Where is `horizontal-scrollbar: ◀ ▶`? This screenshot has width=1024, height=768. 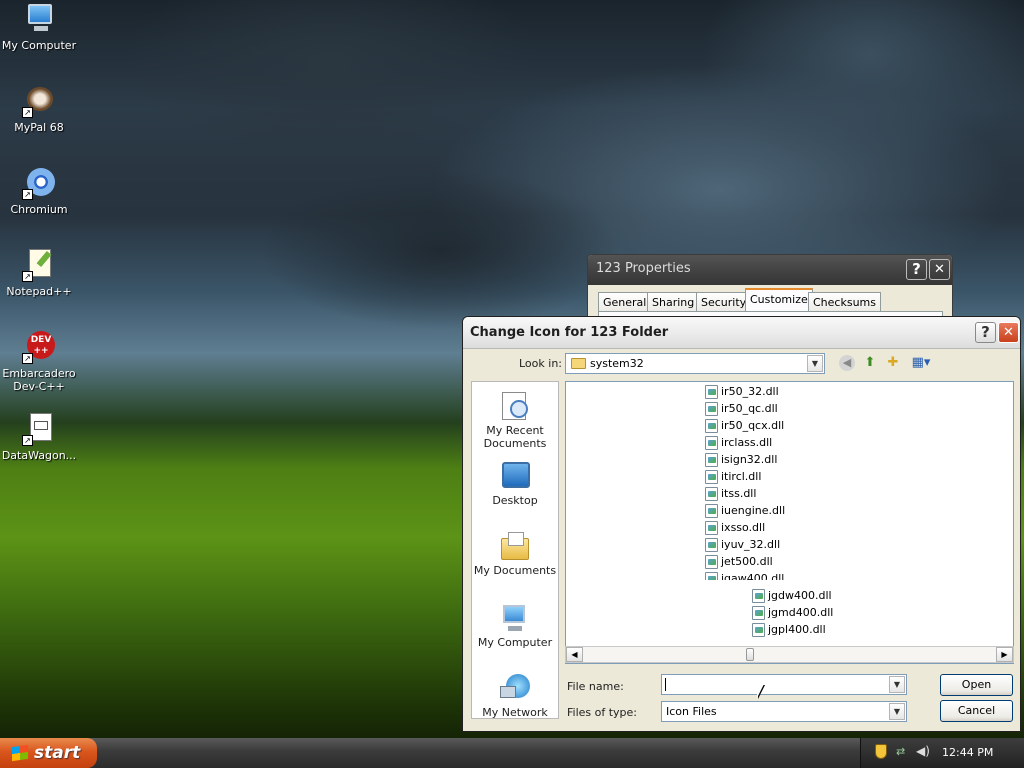
horizontal-scrollbar: ◀ ▶ is located at coordinates (789, 654).